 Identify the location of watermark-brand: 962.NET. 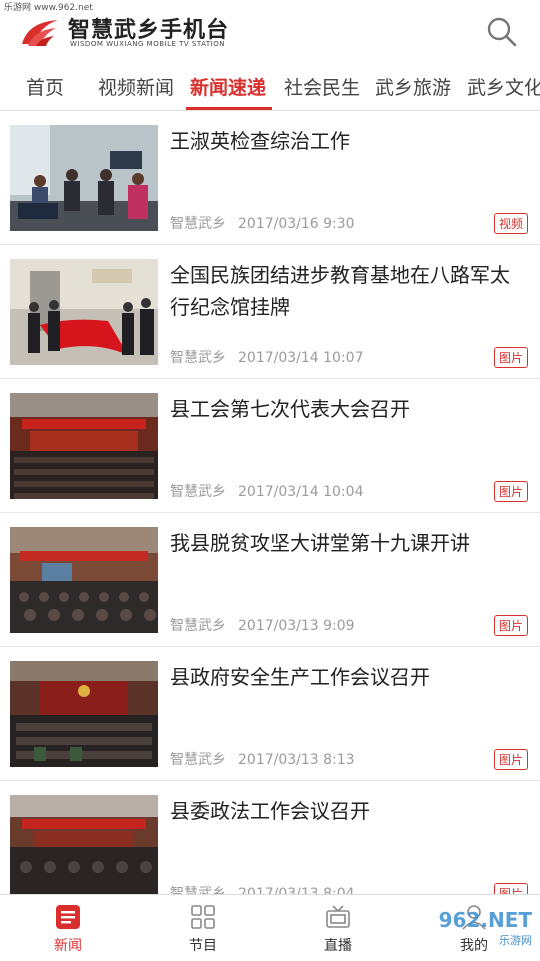
(485, 920).